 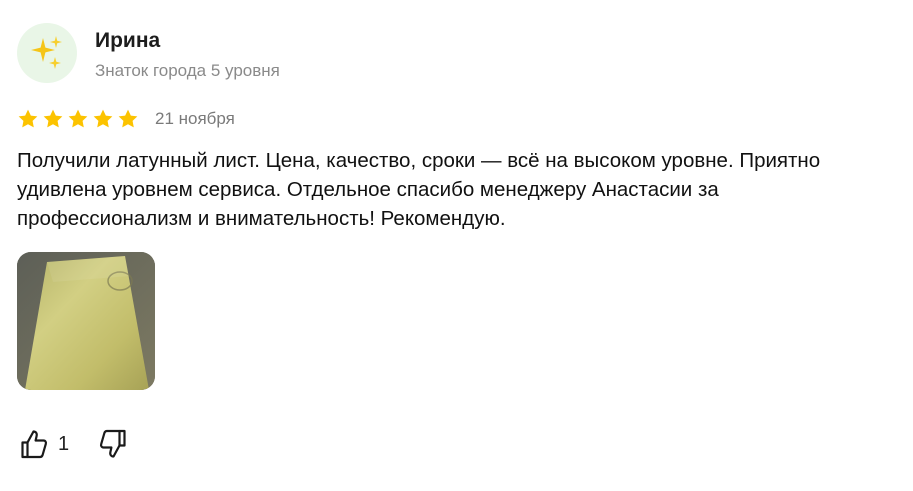 I want to click on like-button: 1, so click(x=58, y=444).